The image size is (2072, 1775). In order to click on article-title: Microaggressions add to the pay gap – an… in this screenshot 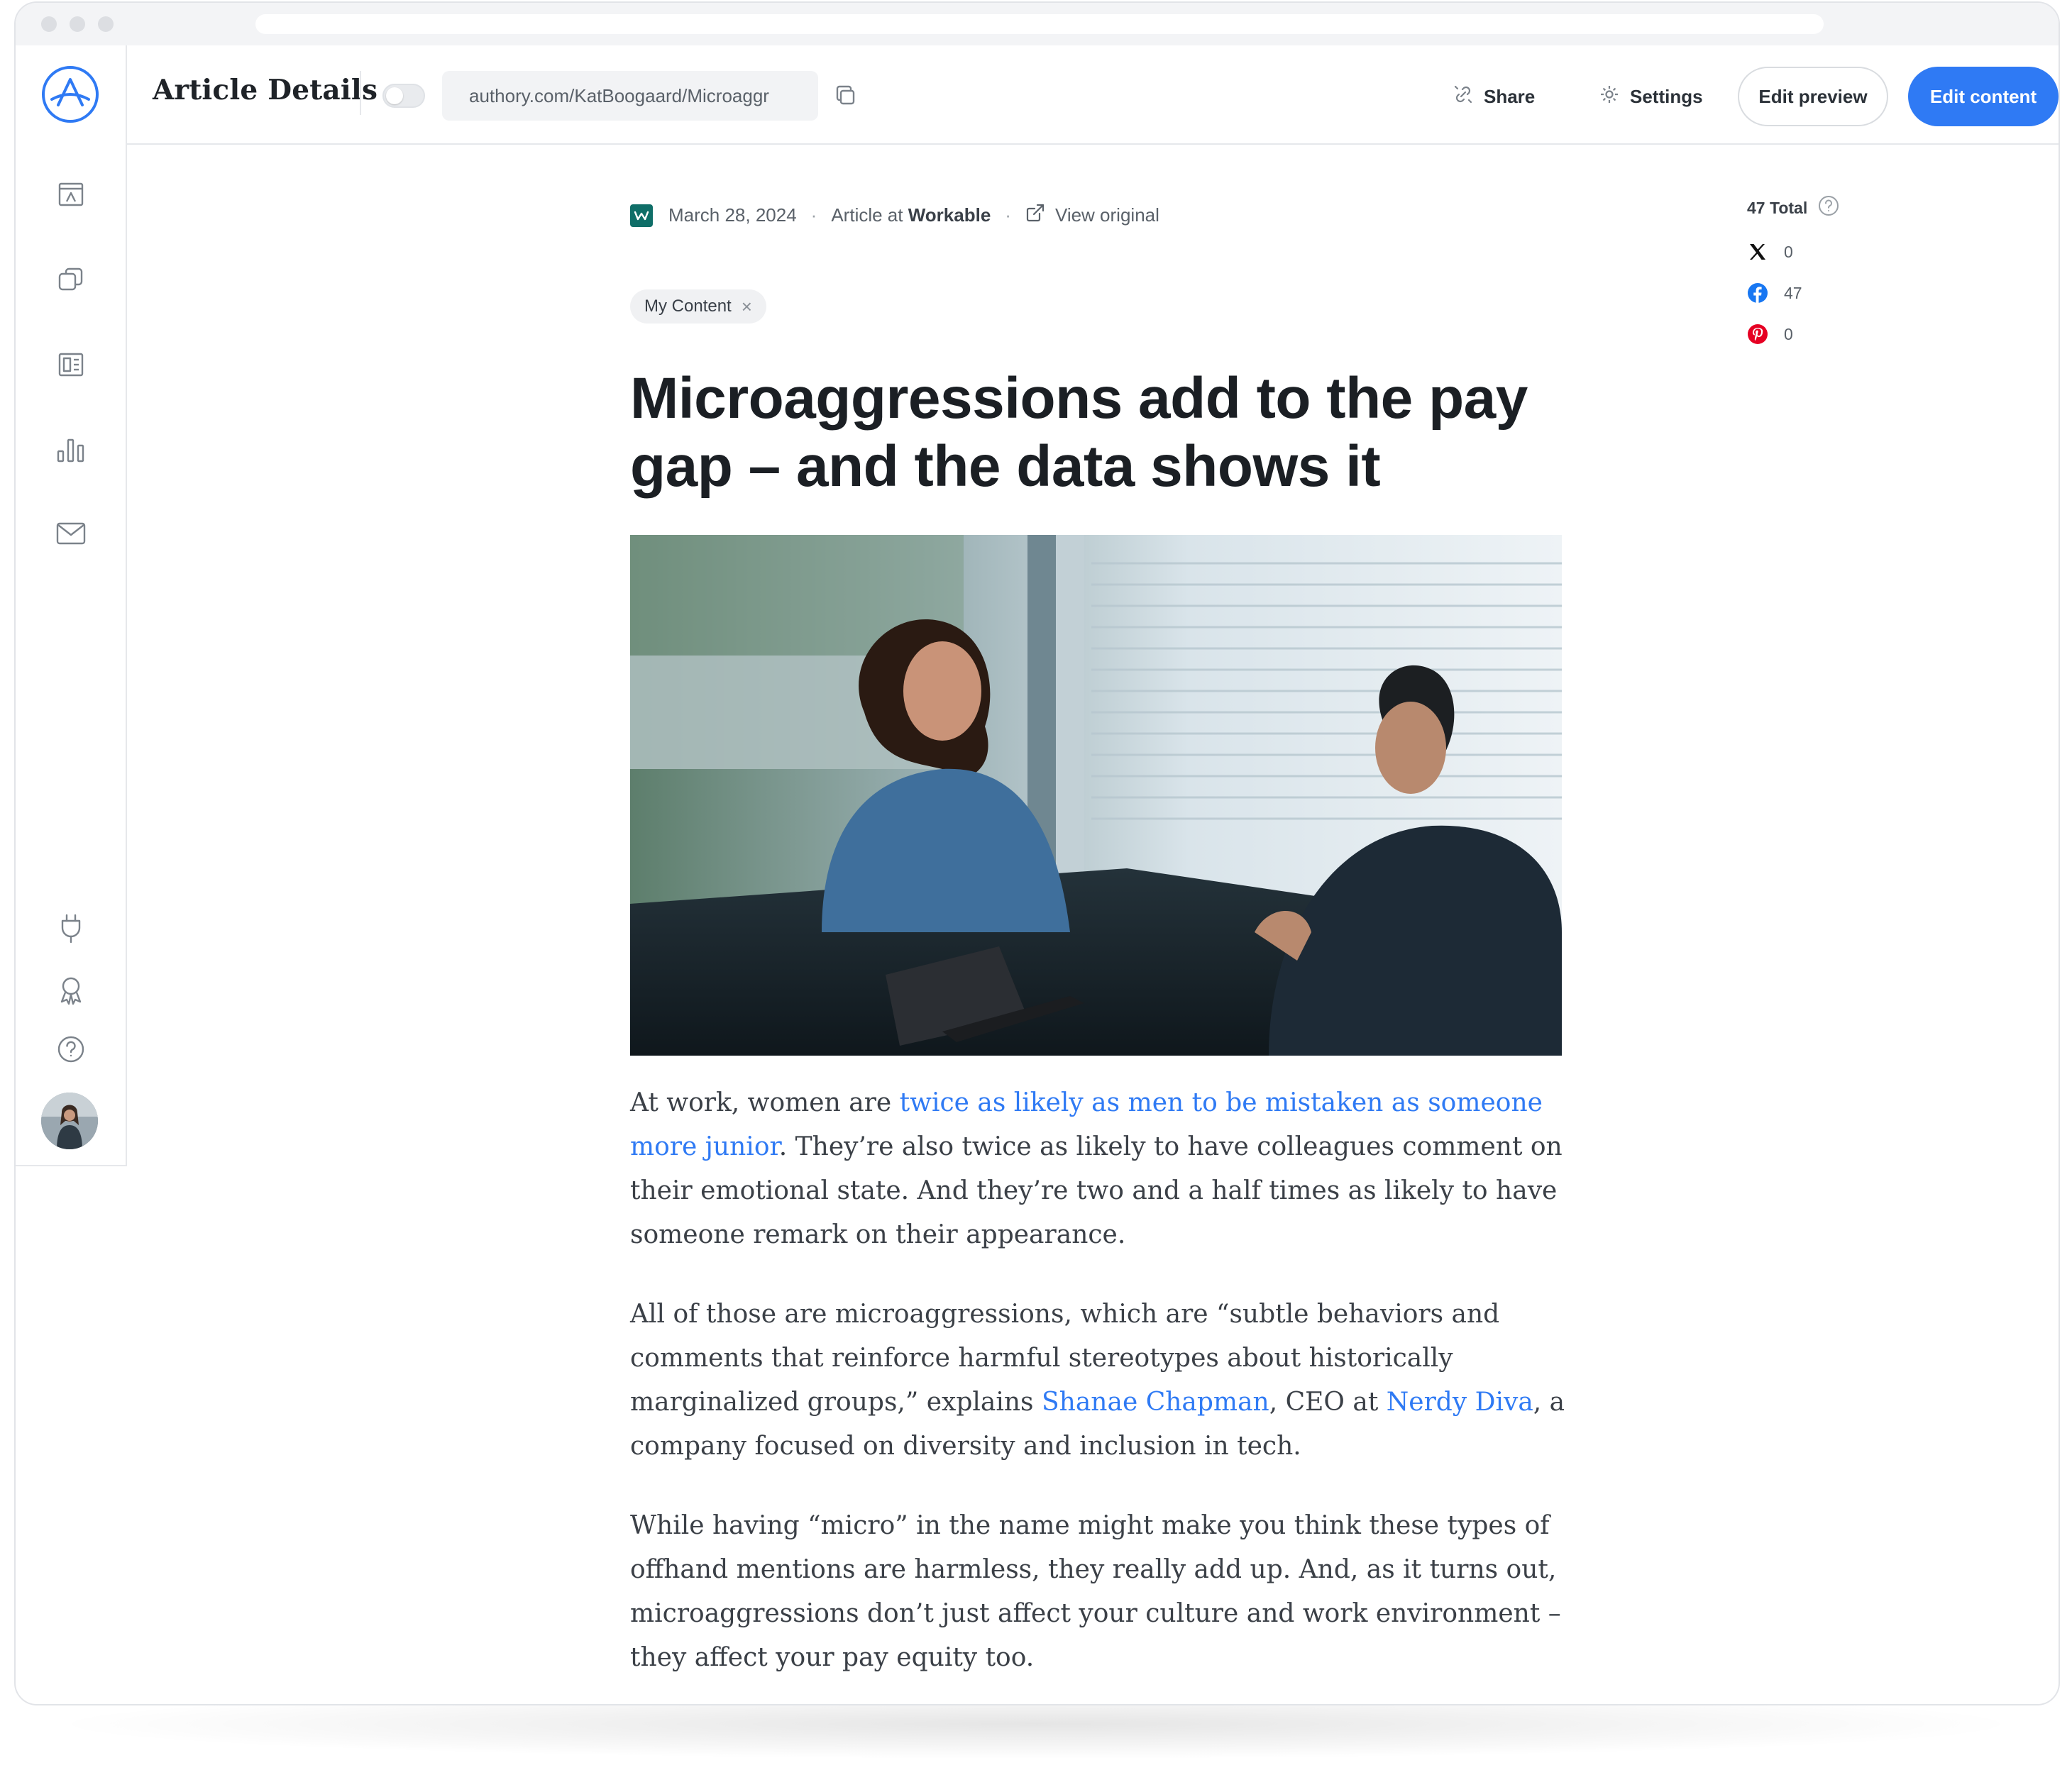, I will do `click(1079, 432)`.